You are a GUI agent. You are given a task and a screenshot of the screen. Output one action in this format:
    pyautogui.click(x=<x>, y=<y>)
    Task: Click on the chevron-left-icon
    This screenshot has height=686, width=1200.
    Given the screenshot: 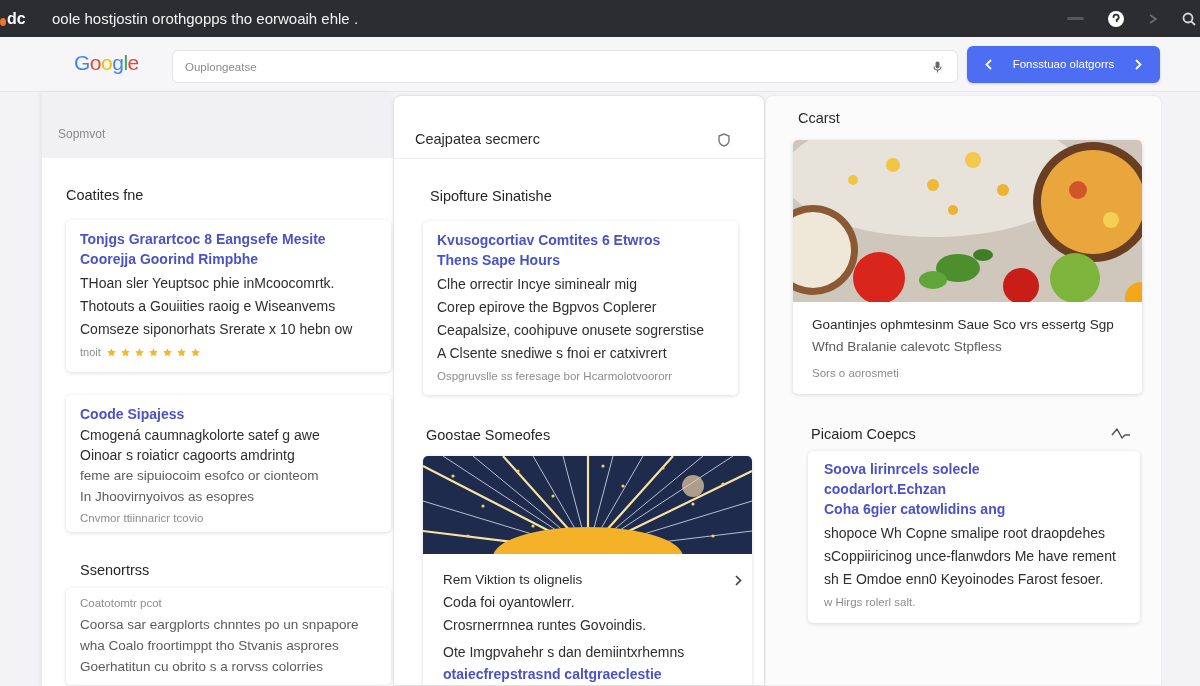 What is the action you would take?
    pyautogui.click(x=988, y=64)
    